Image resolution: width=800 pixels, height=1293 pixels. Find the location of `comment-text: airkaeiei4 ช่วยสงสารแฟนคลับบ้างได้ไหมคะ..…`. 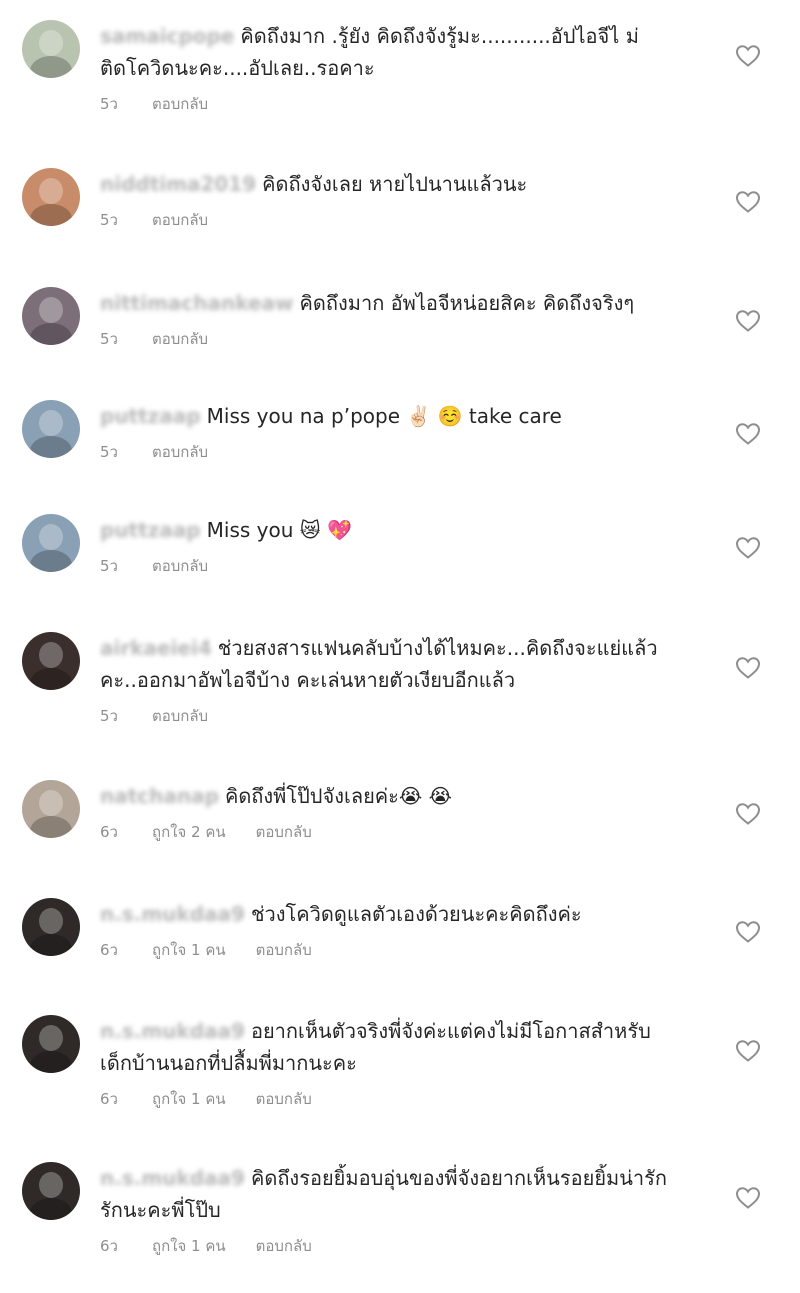

comment-text: airkaeiei4 ช่วยสงสารแฟนคลับบ้างได้ไหมคะ..… is located at coordinates (410, 664).